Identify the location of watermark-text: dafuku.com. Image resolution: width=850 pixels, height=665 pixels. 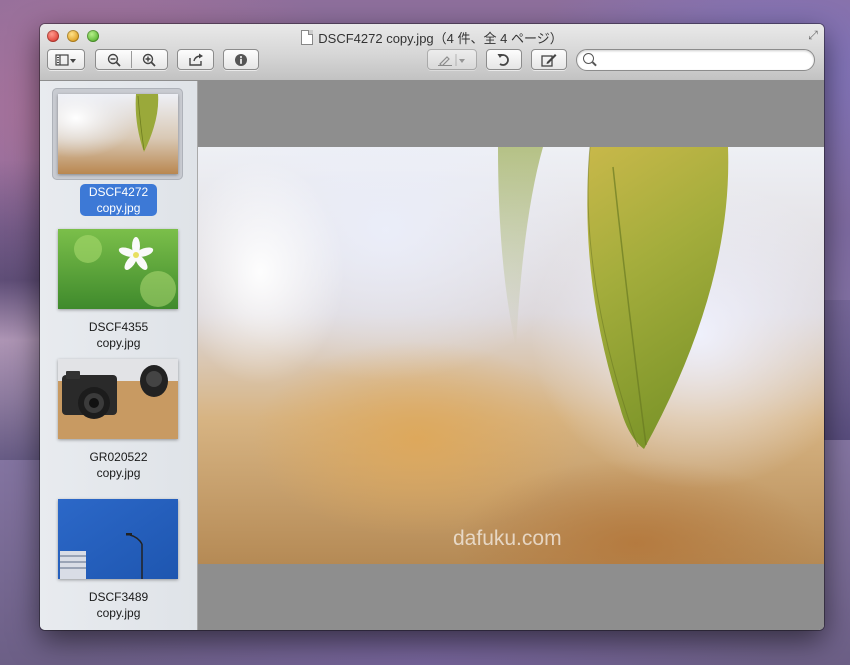
(507, 538).